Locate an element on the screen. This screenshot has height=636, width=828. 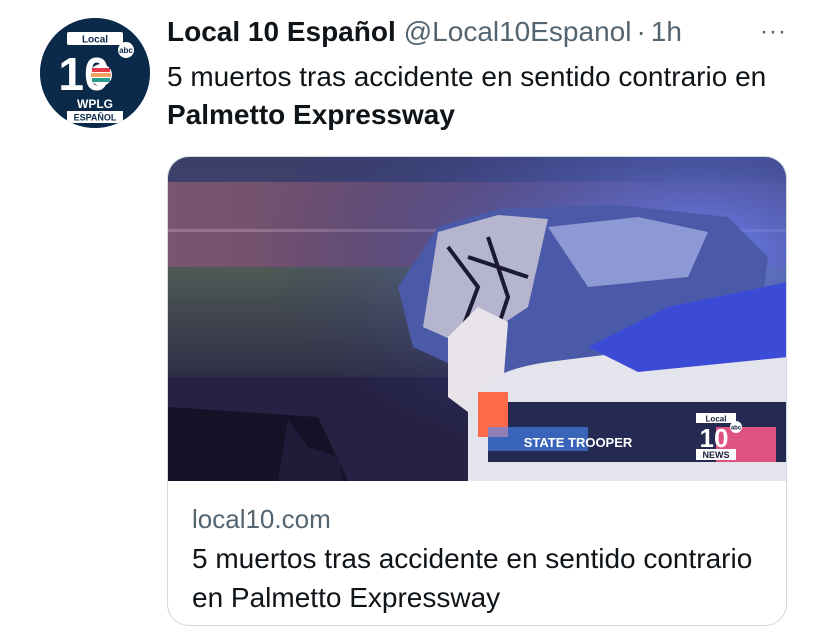
svg-text: WPLG is located at coordinates (95, 104).